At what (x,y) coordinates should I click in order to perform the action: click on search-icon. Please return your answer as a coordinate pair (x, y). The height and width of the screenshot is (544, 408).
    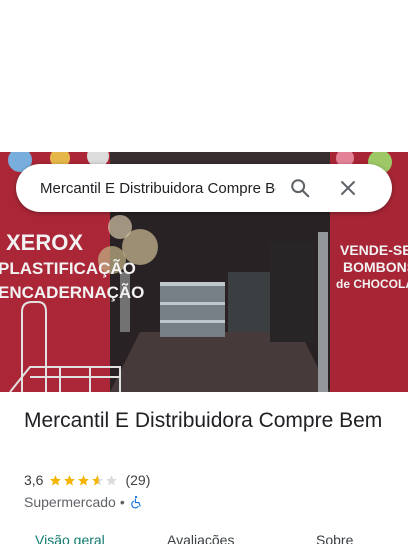
    Looking at the image, I should click on (300, 188).